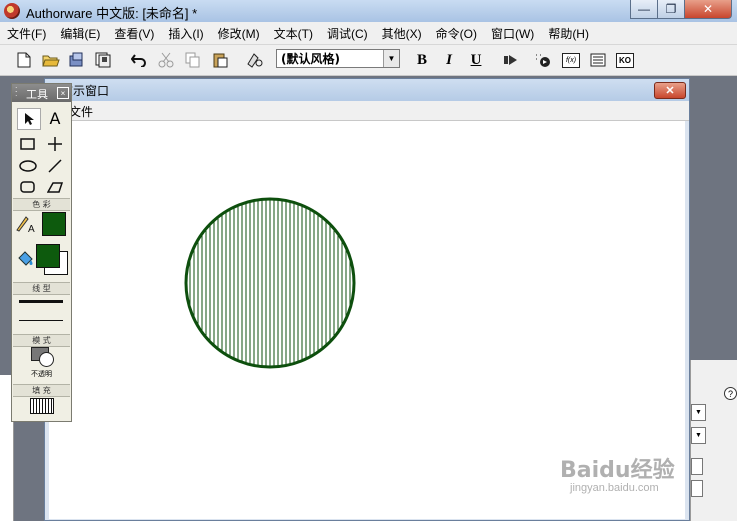 The width and height of the screenshot is (737, 521). I want to click on color-section-label: 色 彩, so click(41, 204).